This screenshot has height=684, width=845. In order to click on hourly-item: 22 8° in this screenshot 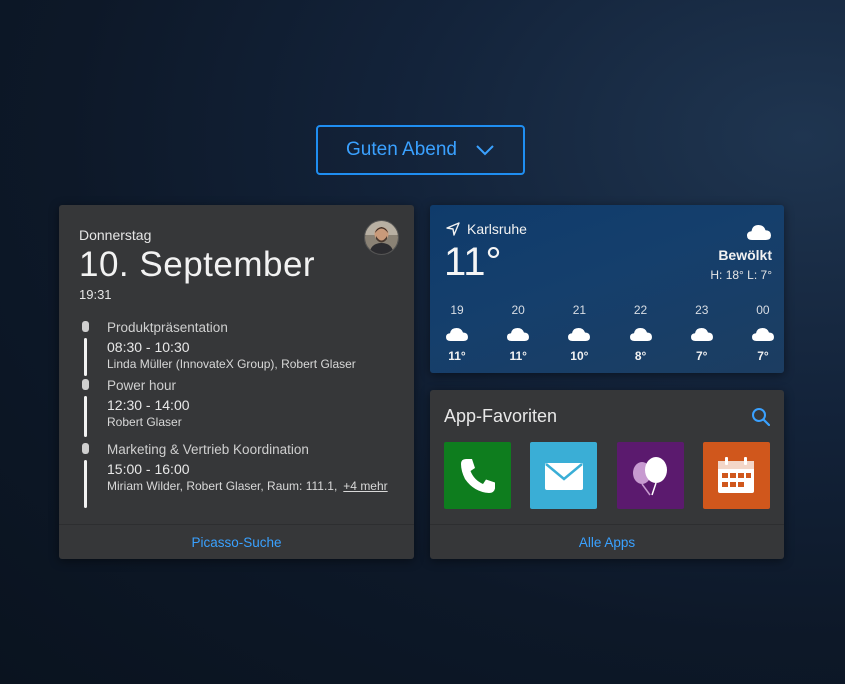, I will do `click(641, 333)`.